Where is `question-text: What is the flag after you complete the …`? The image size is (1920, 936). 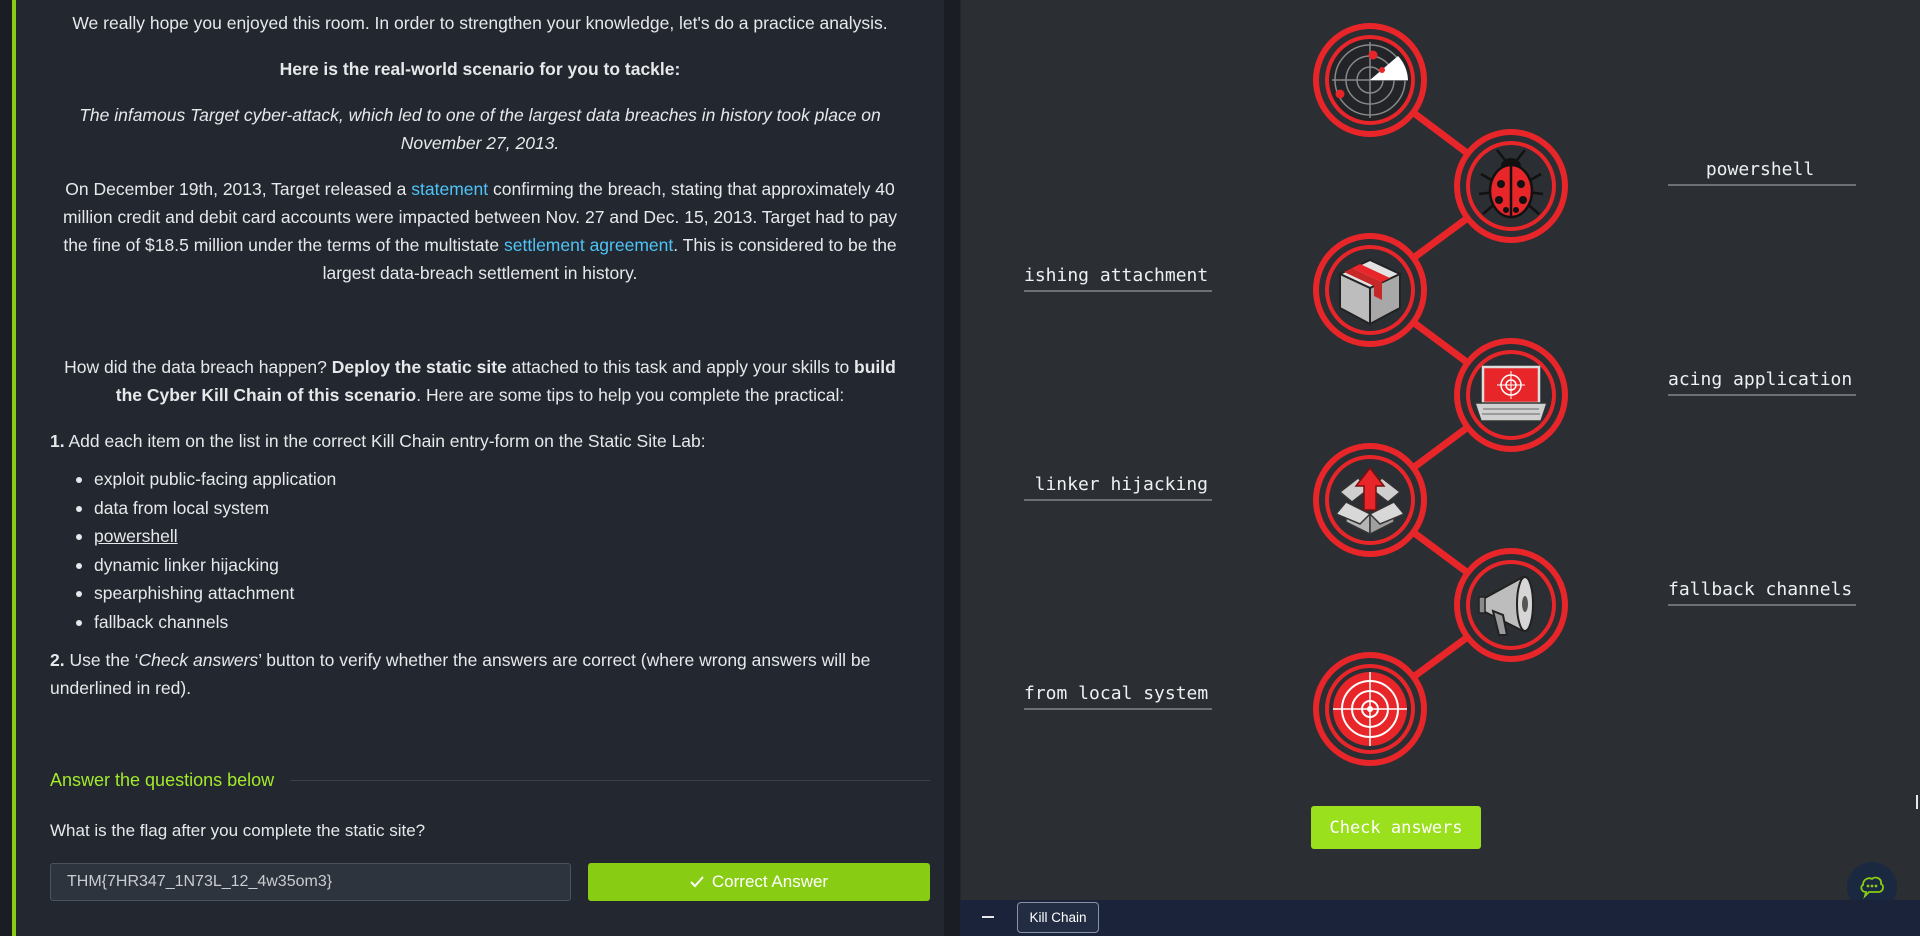 question-text: What is the flag after you complete the … is located at coordinates (238, 830).